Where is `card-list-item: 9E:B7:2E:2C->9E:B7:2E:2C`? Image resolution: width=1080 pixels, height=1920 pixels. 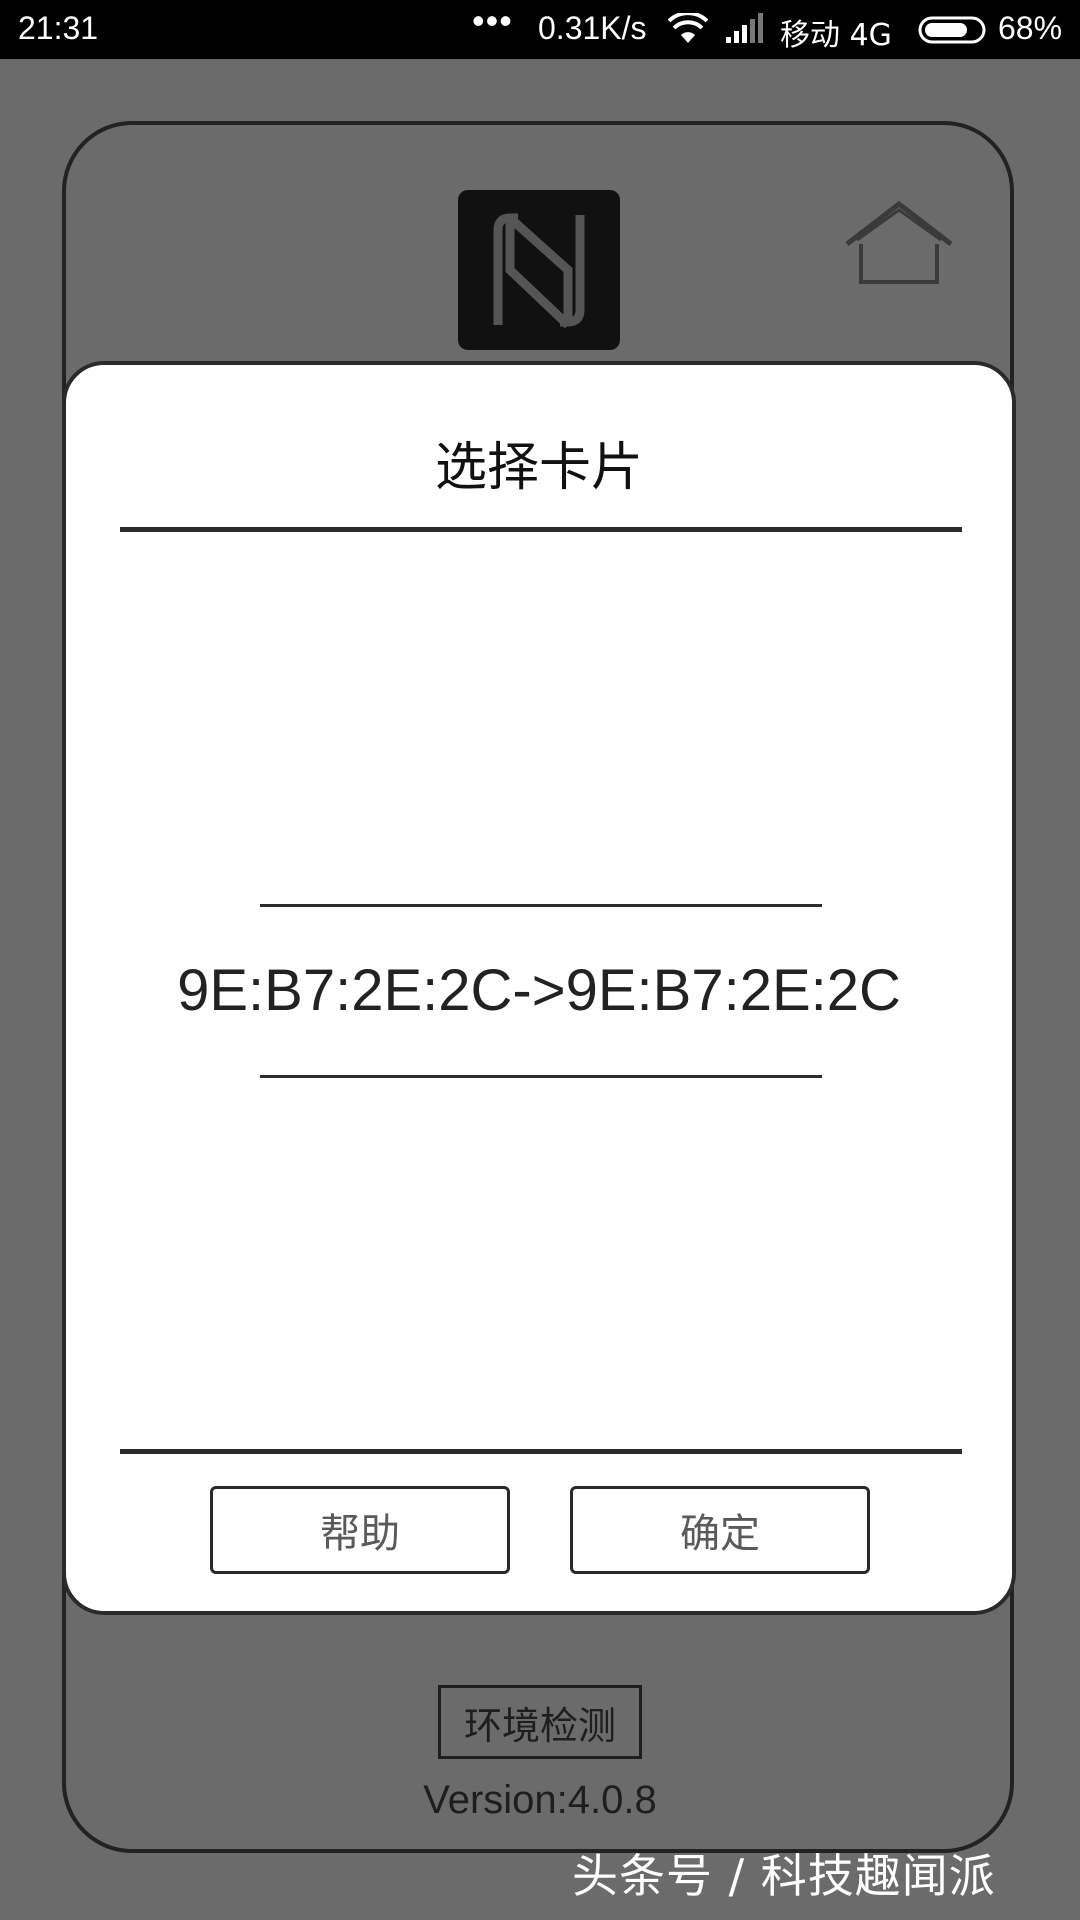
card-list-item: 9E:B7:2E:2C->9E:B7:2E:2C is located at coordinates (539, 990).